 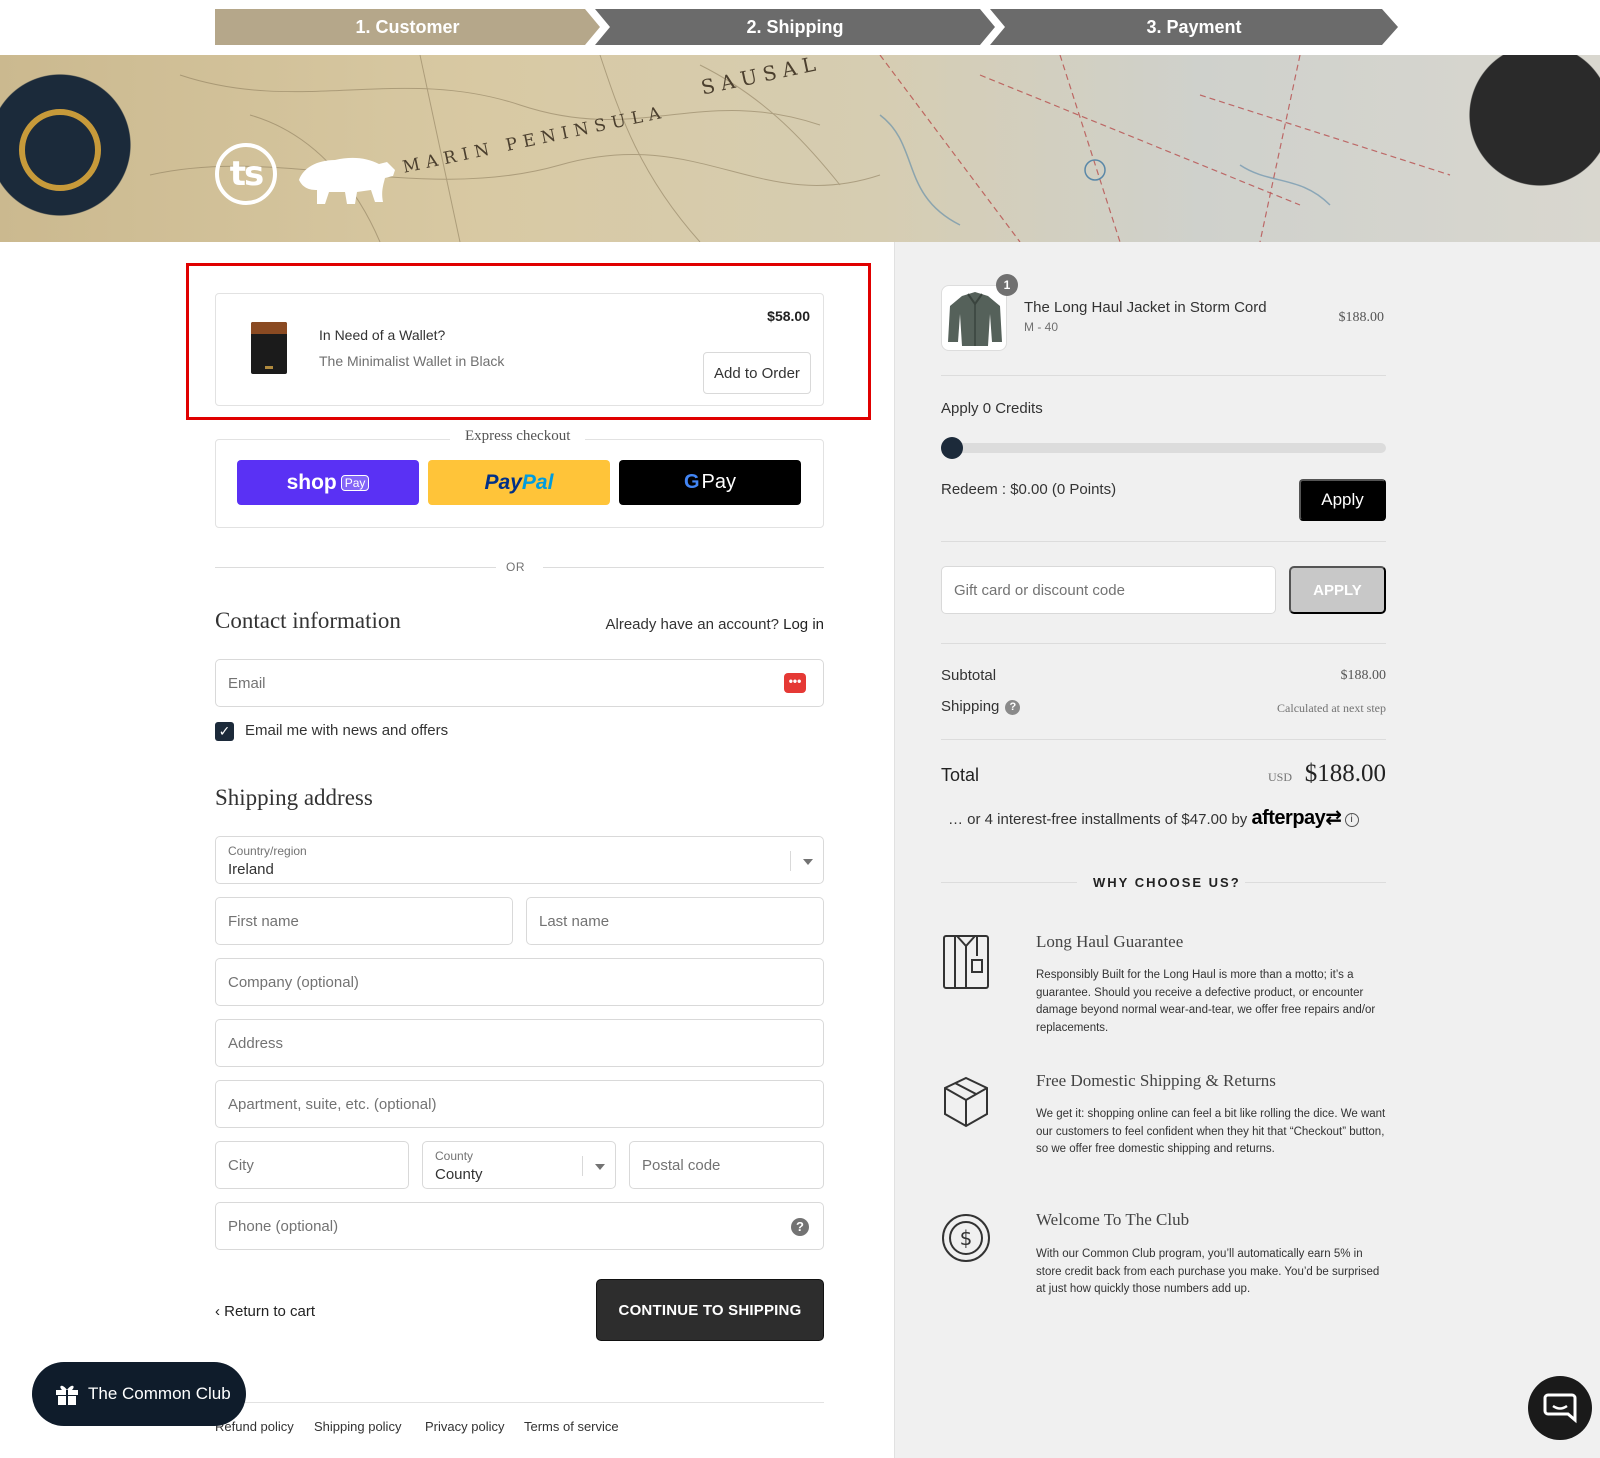 I want to click on county-label: County, so click(x=454, y=1156).